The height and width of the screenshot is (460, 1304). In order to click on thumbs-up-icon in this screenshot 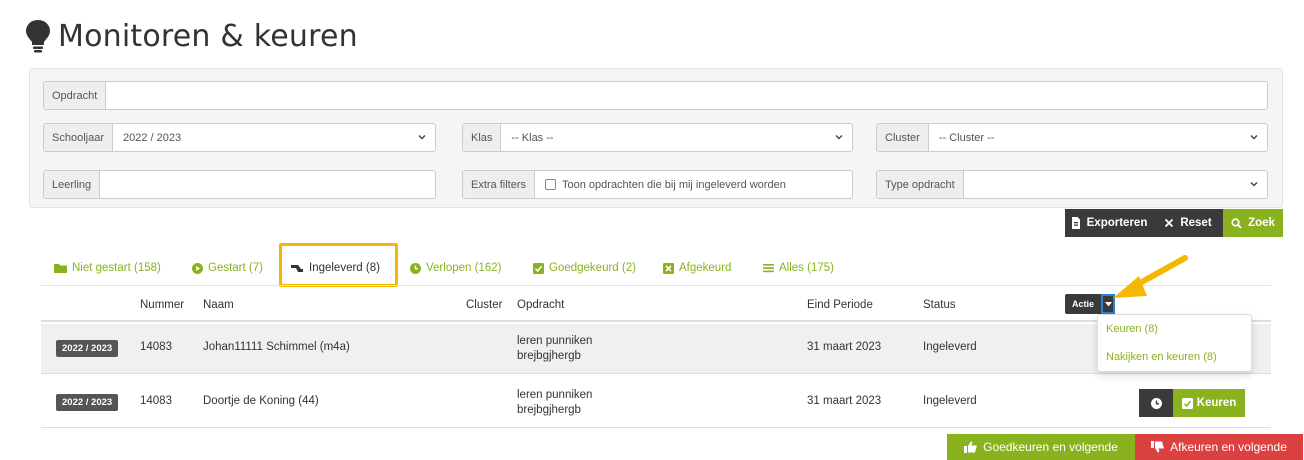, I will do `click(970, 447)`.